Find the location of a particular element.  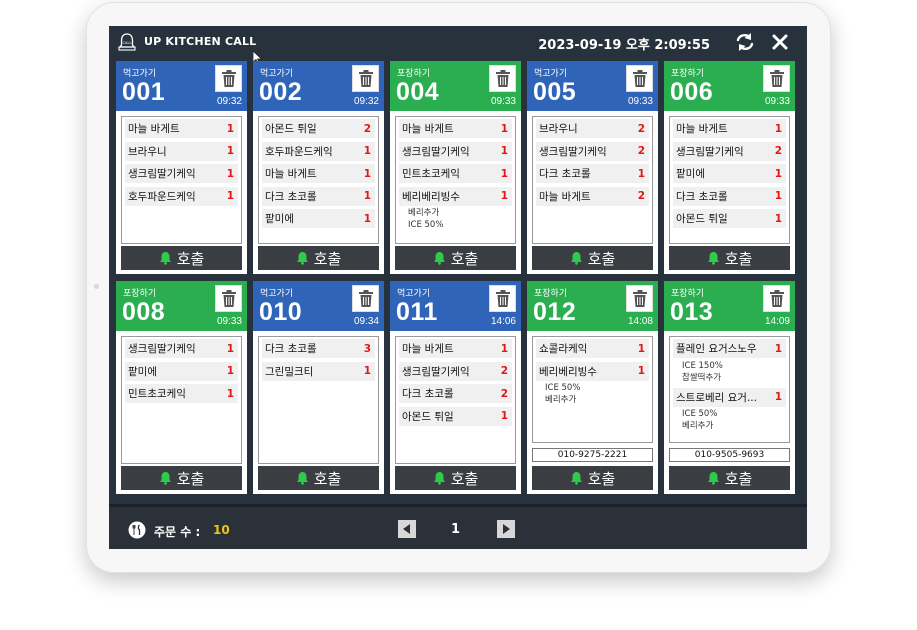

order-item-list: 마늘 바게트 1 생크림딸기케익 2 다크 초코롤 2 아몬드 튀일 1 is located at coordinates (455, 400).